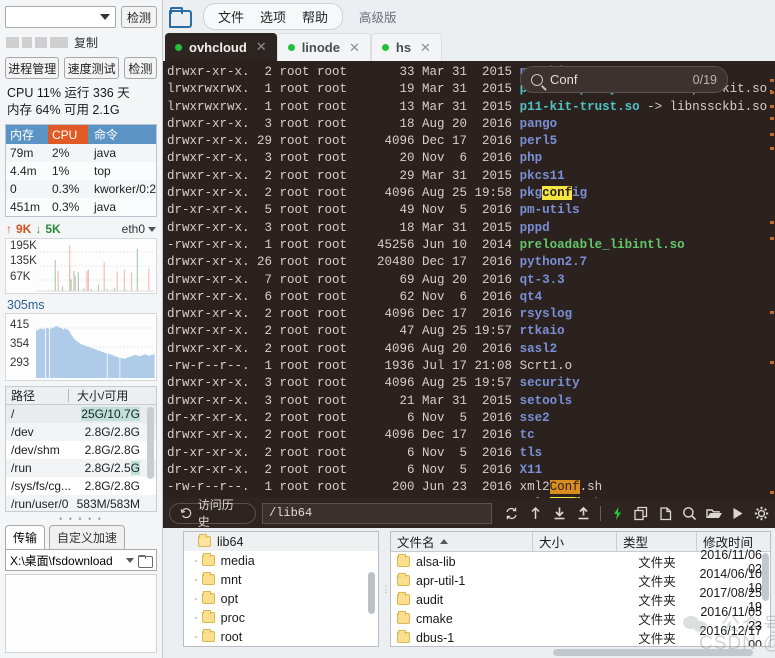 This screenshot has width=775, height=658. I want to click on disk-size: 2.8G/2.5G, so click(112, 468).